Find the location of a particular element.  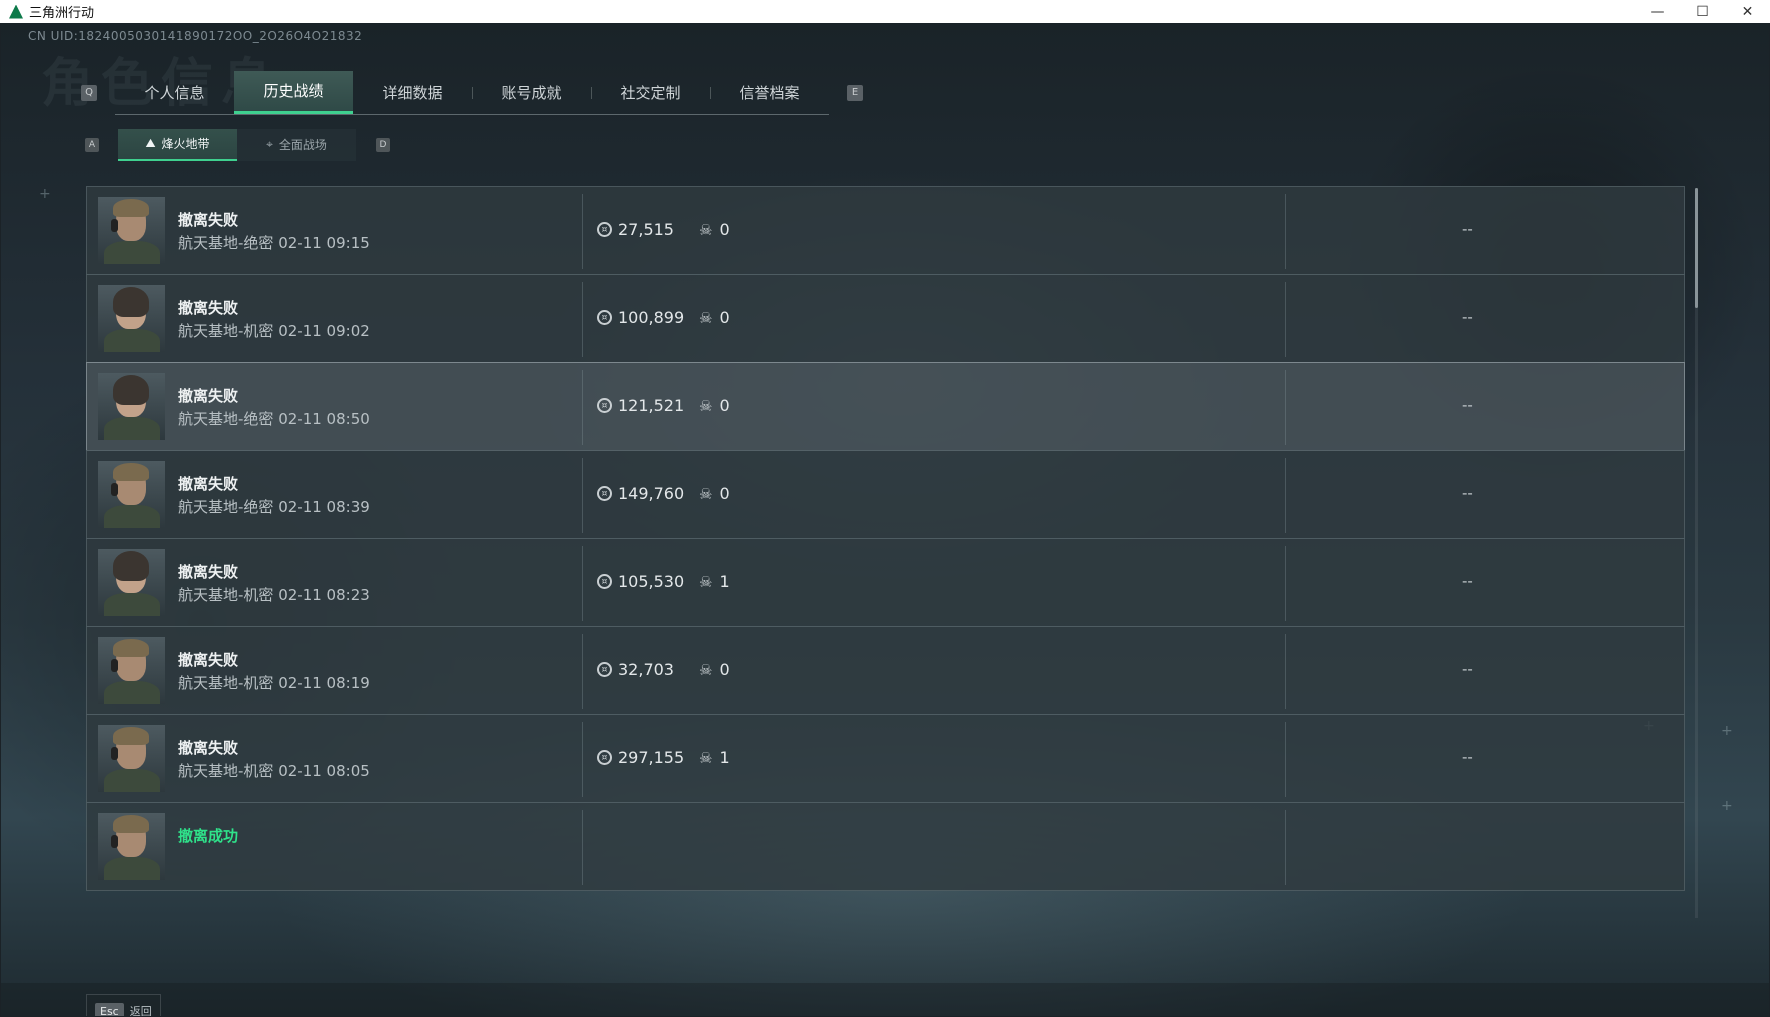

window-controls: — ☐ ✕ is located at coordinates (1702, 11).